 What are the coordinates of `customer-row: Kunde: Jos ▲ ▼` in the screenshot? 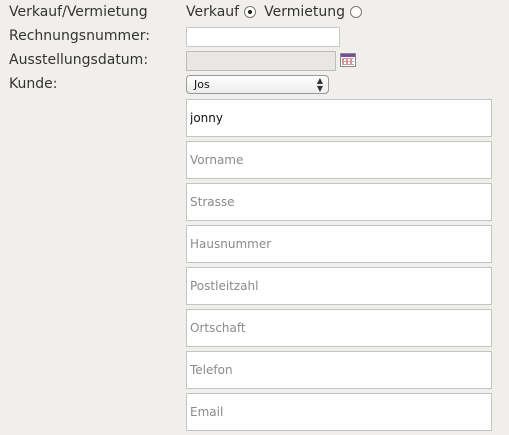 It's located at (254, 86).